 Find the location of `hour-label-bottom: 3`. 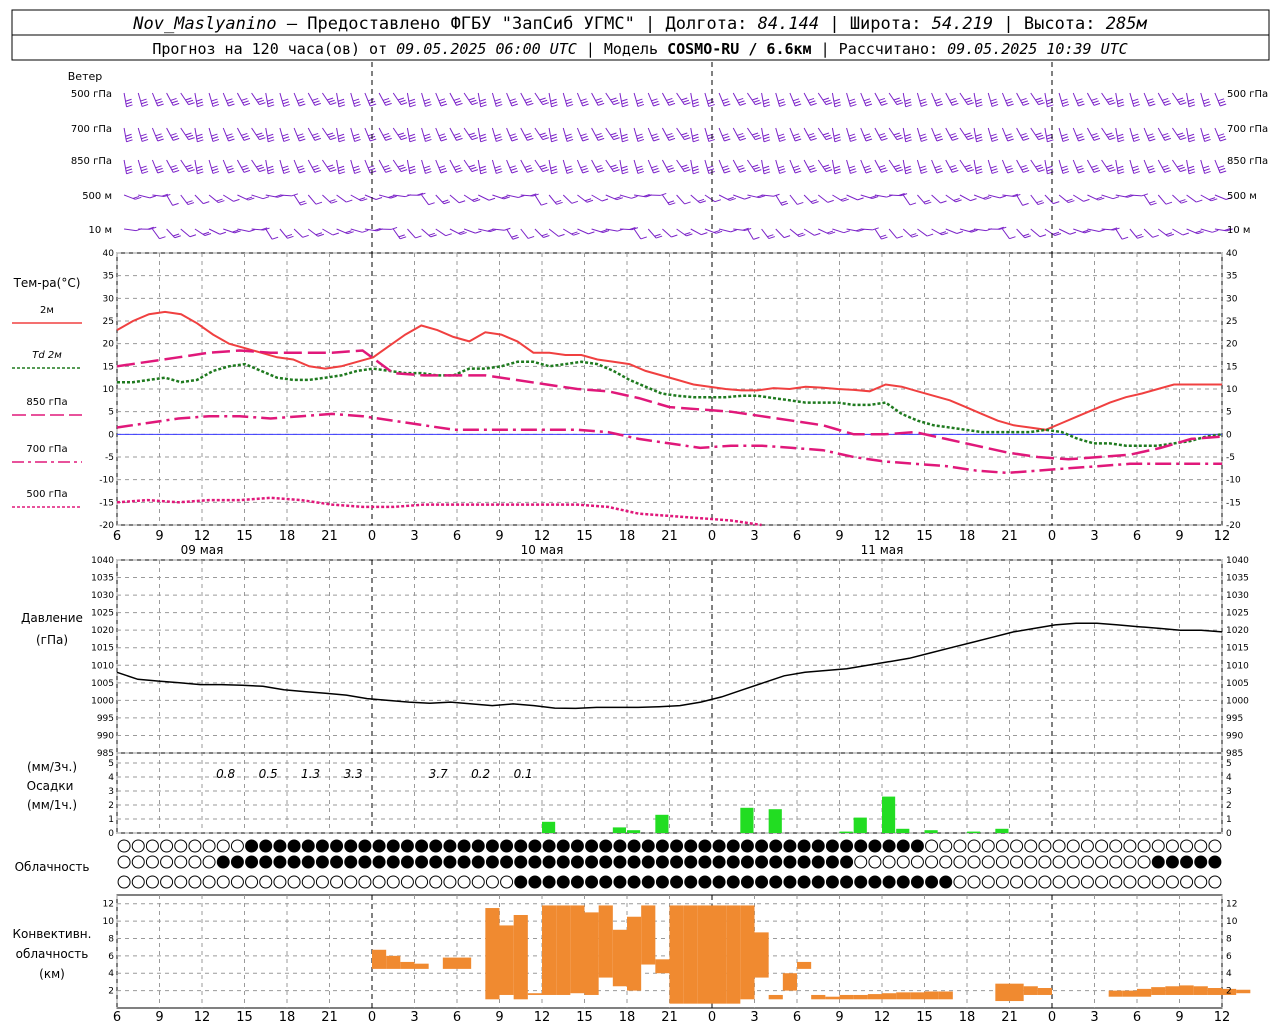

hour-label-bottom: 3 is located at coordinates (1094, 1017).